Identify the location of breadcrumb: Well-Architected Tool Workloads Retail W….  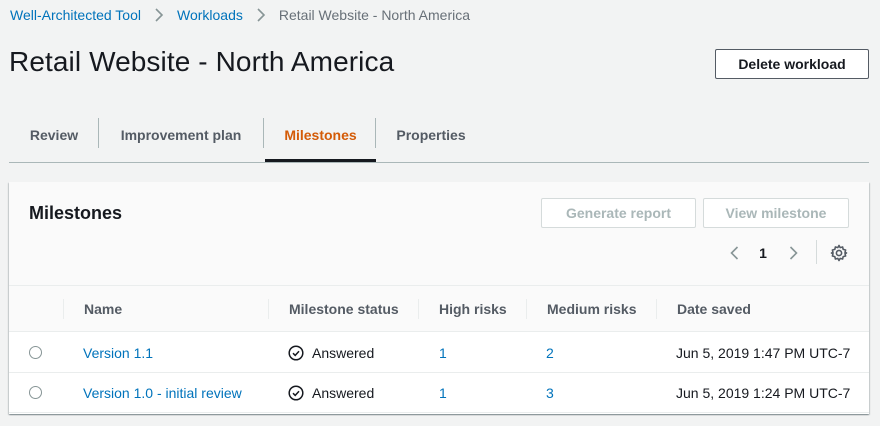
(240, 15).